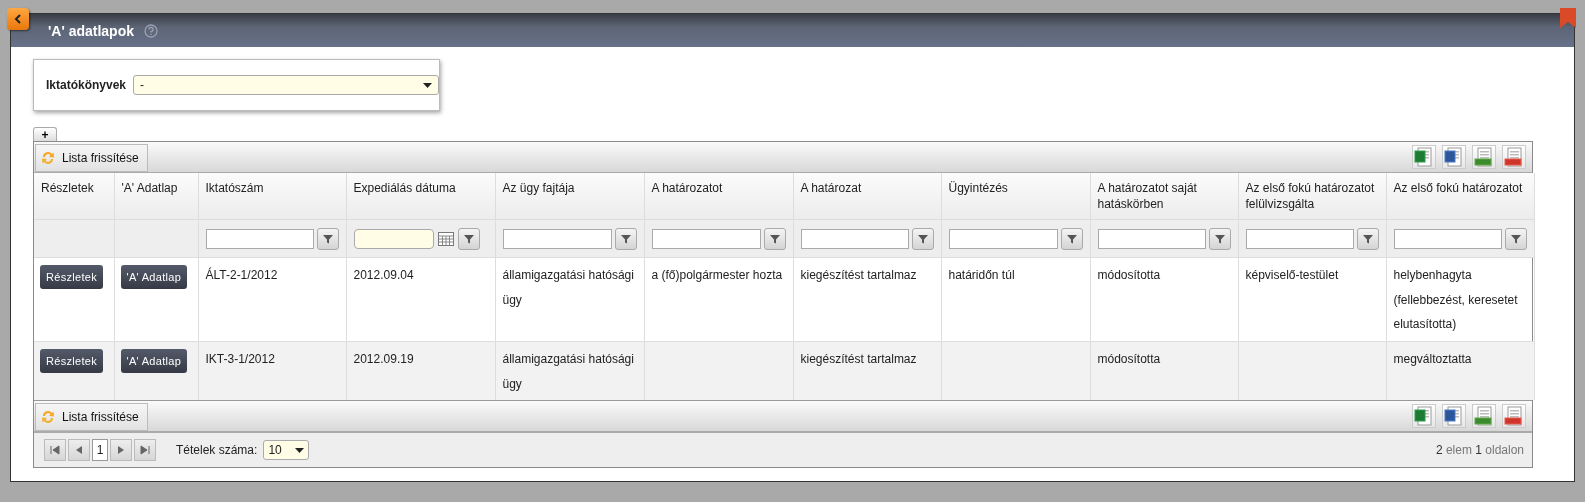 This screenshot has height=502, width=1585. I want to click on table-cell: megváltoztatta, so click(1432, 359).